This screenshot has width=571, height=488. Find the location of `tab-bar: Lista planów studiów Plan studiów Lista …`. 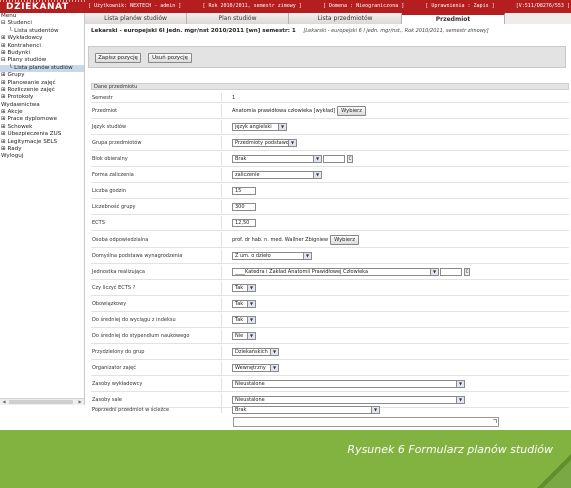

tab-bar: Lista planów studiów Plan studiów Lista … is located at coordinates (328, 18).